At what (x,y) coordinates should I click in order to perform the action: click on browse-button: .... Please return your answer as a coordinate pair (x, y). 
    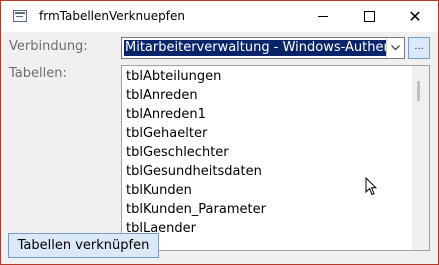
    Looking at the image, I should click on (419, 48).